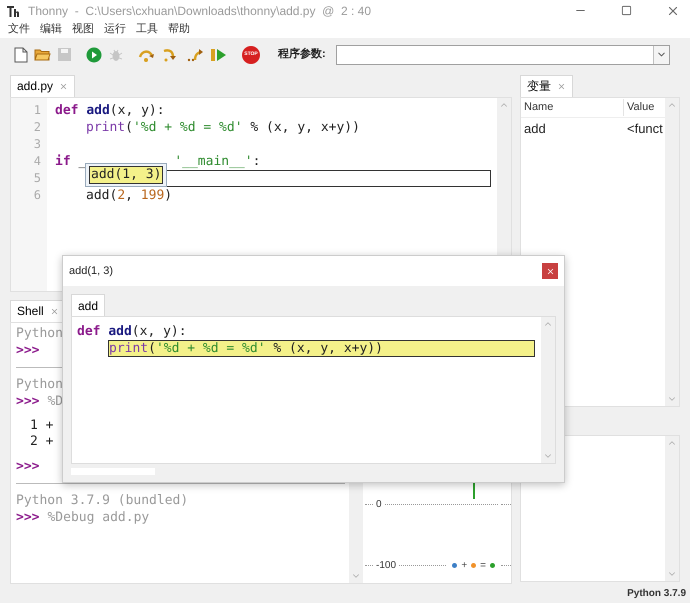 The height and width of the screenshot is (603, 690). Describe the element at coordinates (88, 305) in the screenshot. I see `tab: add` at that location.